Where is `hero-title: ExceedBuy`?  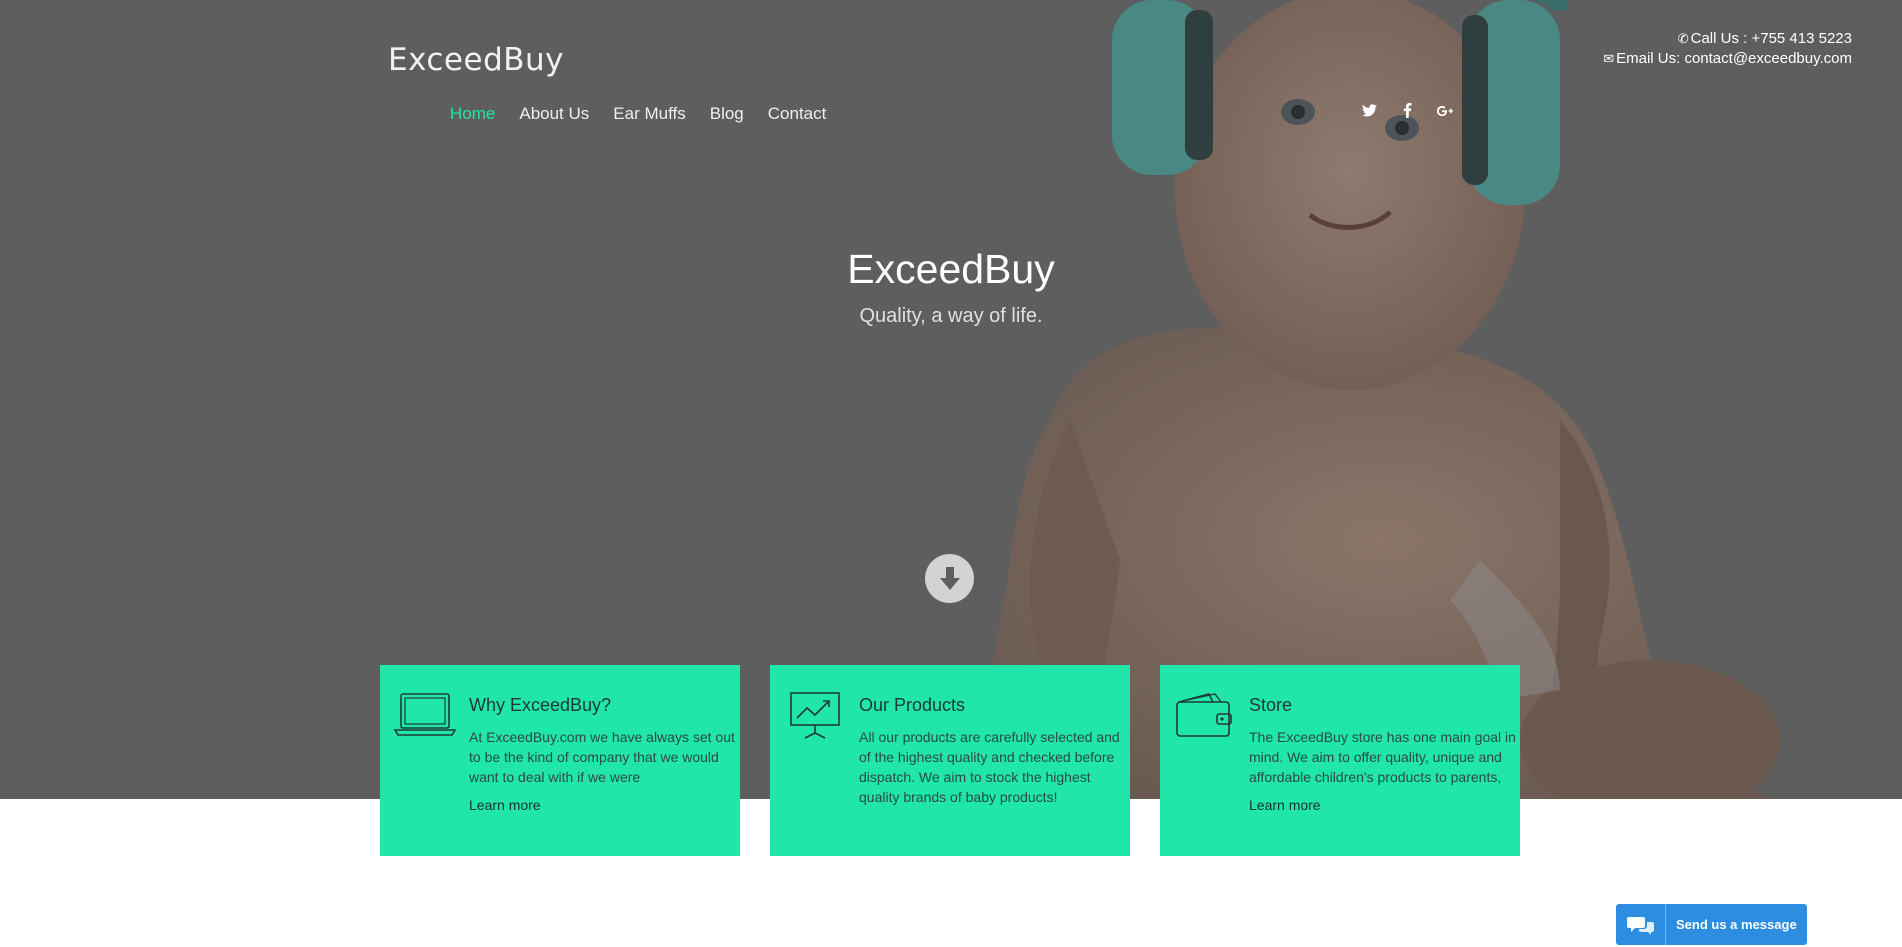 hero-title: ExceedBuy is located at coordinates (951, 269).